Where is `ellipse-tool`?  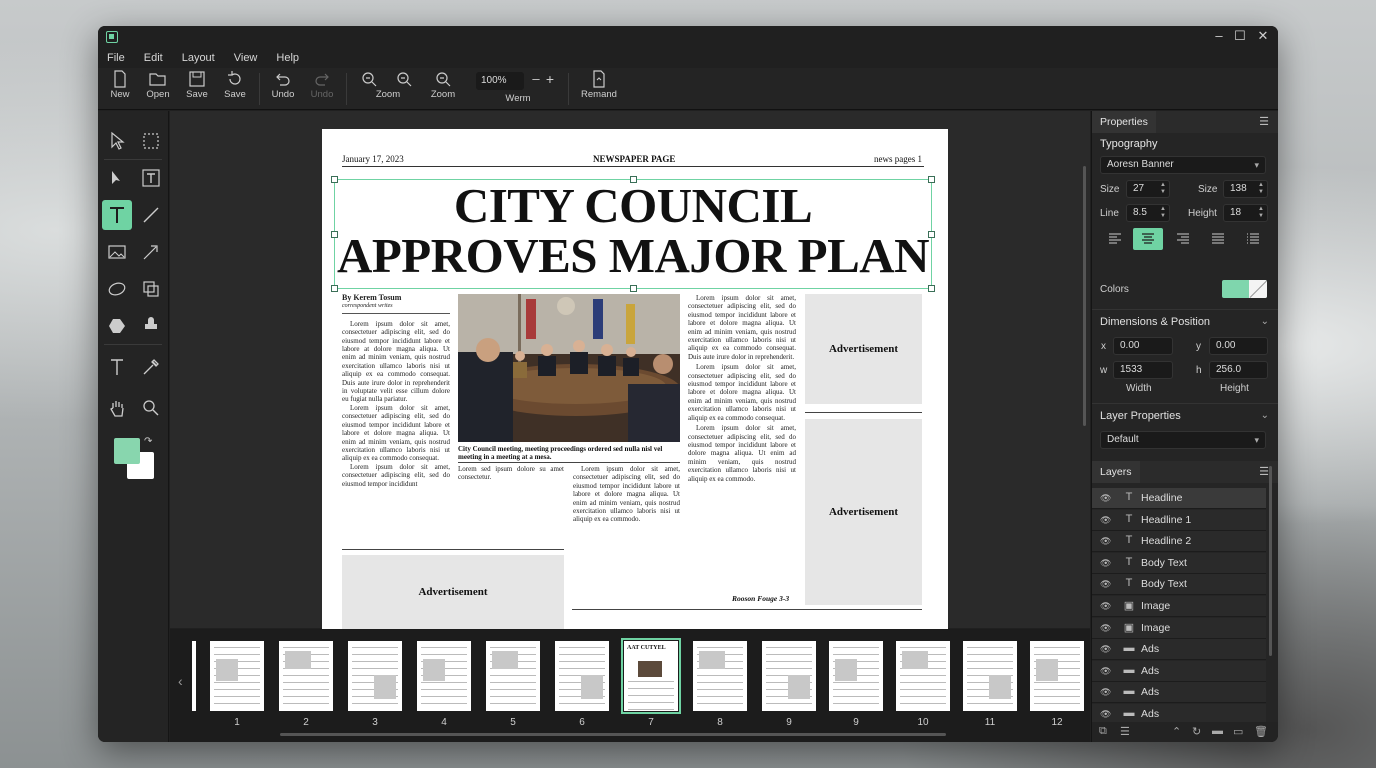
ellipse-tool is located at coordinates (117, 289).